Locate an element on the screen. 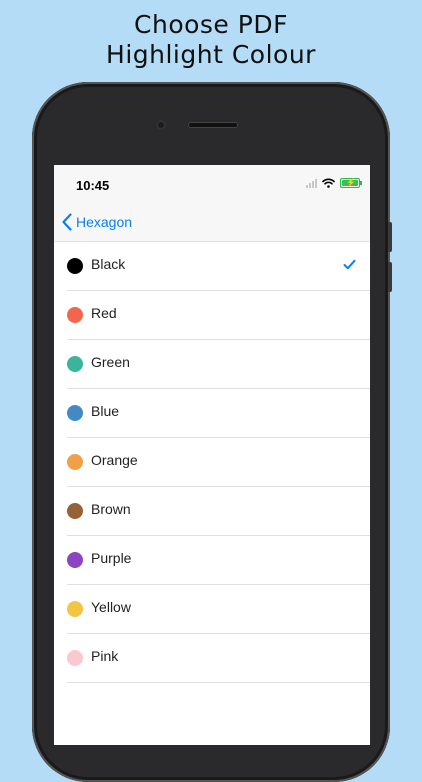 The image size is (422, 782). colour-label: Red is located at coordinates (104, 313).